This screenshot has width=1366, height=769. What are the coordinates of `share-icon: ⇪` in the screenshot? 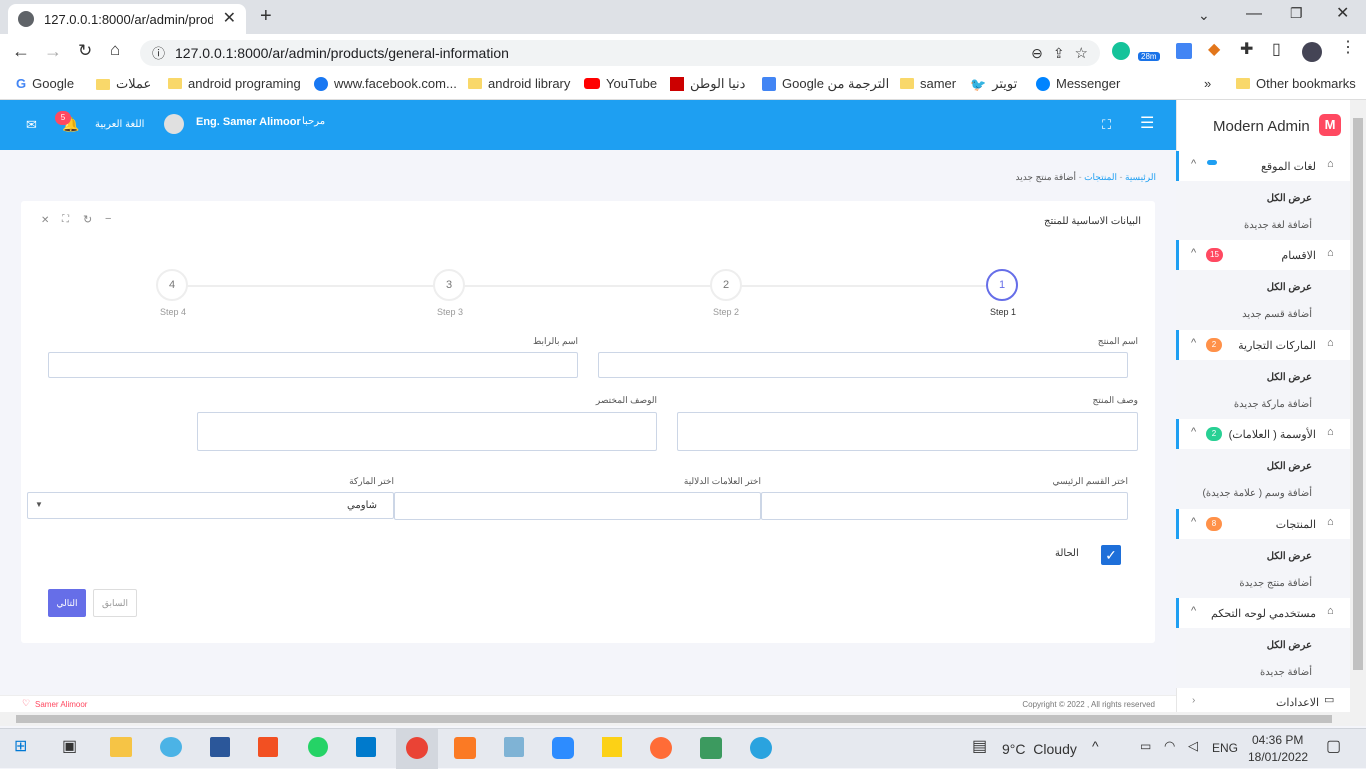 It's located at (1059, 53).